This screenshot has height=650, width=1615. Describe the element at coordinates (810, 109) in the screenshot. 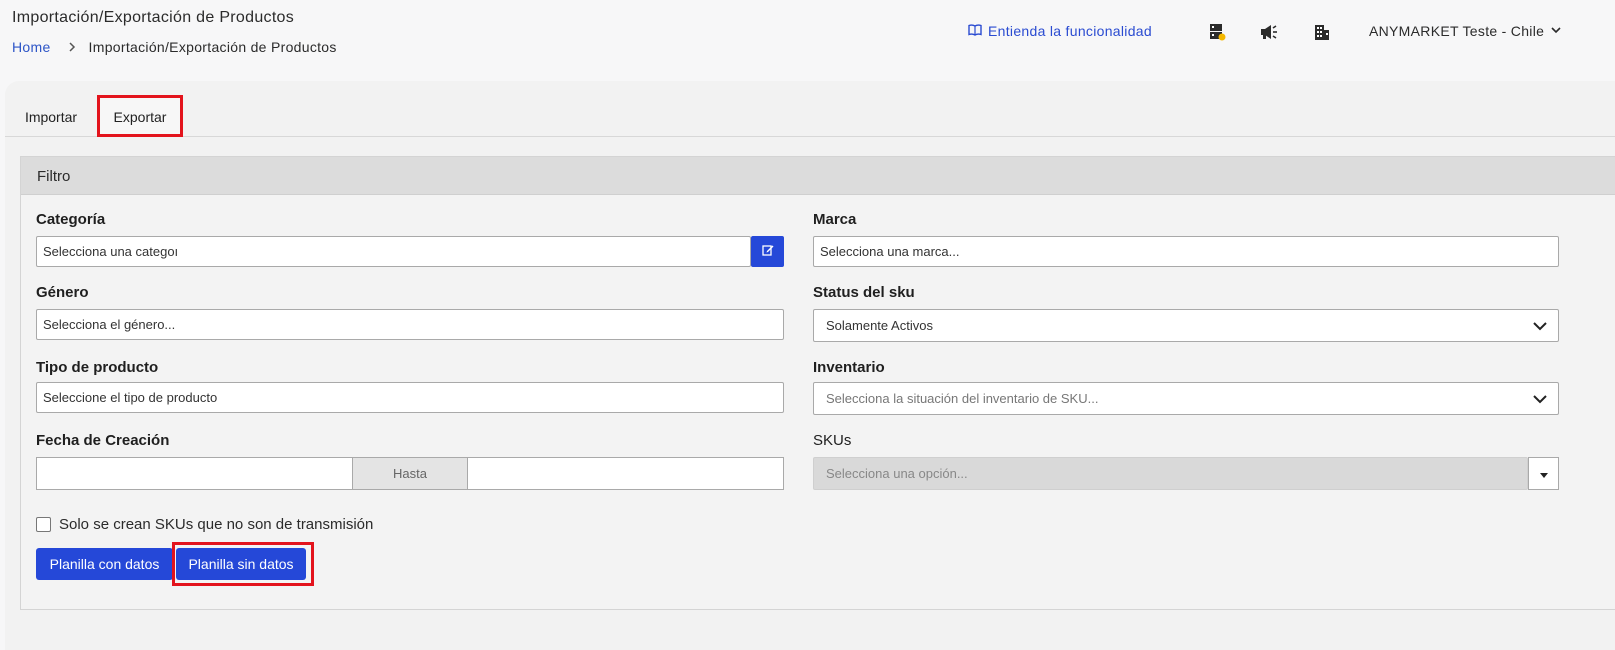

I see `tab-bar: Importar Exportar` at that location.